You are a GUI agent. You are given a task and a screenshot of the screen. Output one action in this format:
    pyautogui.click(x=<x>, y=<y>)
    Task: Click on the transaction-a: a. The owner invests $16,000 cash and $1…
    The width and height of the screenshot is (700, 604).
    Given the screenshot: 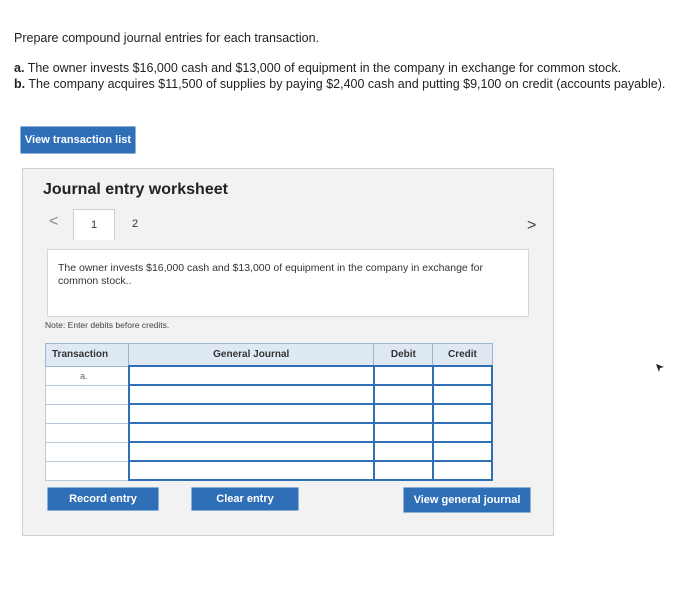 What is the action you would take?
    pyautogui.click(x=354, y=68)
    